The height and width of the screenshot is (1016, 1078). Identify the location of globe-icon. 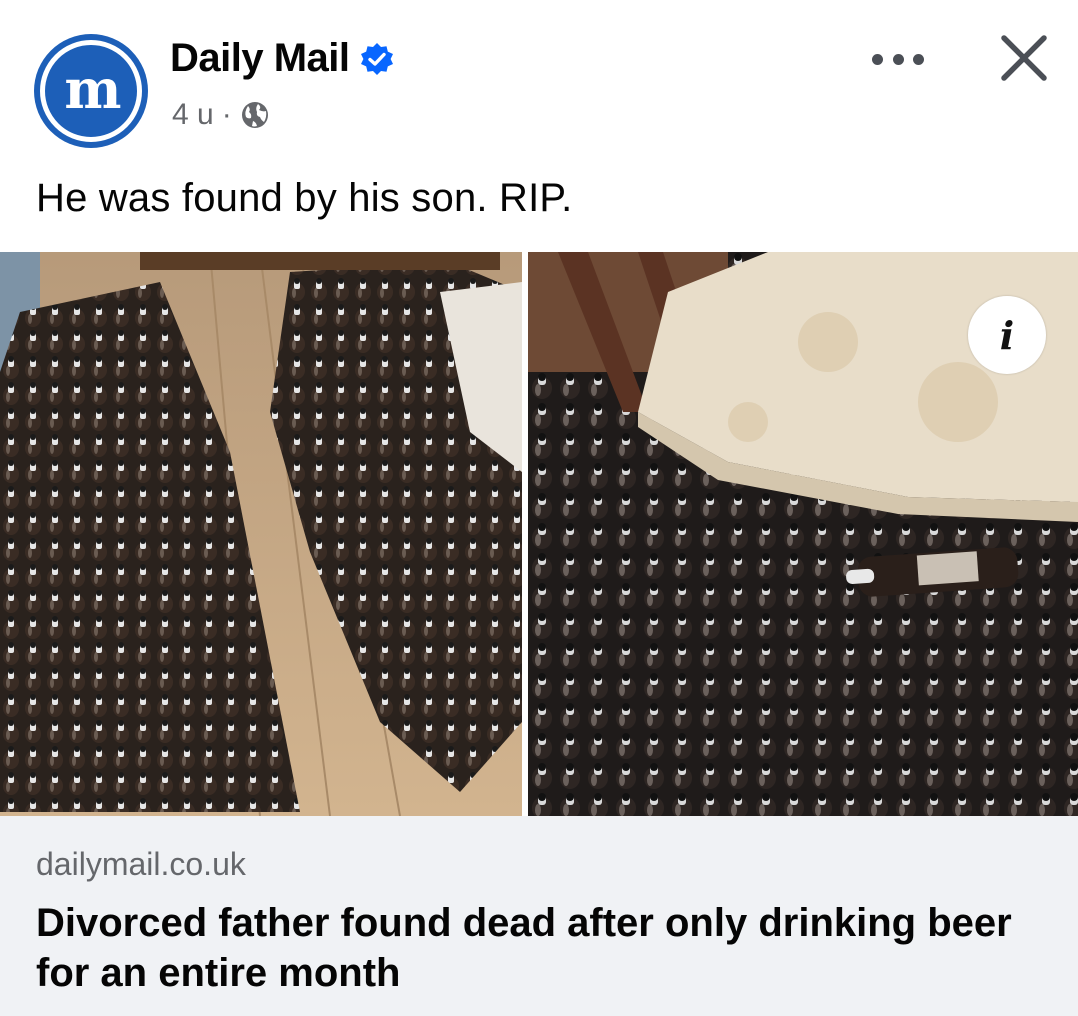
(255, 115).